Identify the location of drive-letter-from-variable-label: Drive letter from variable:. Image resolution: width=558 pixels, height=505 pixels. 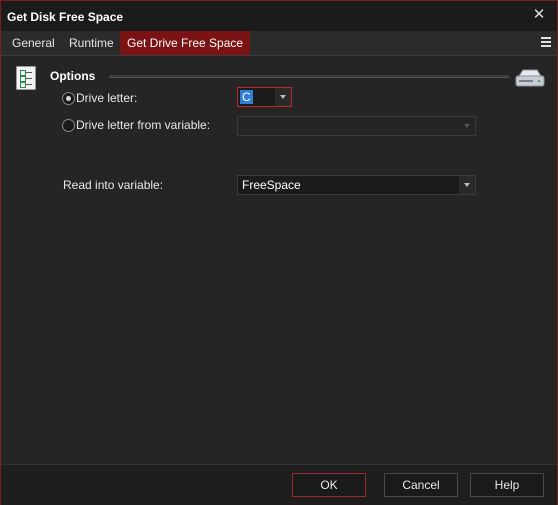
(143, 125).